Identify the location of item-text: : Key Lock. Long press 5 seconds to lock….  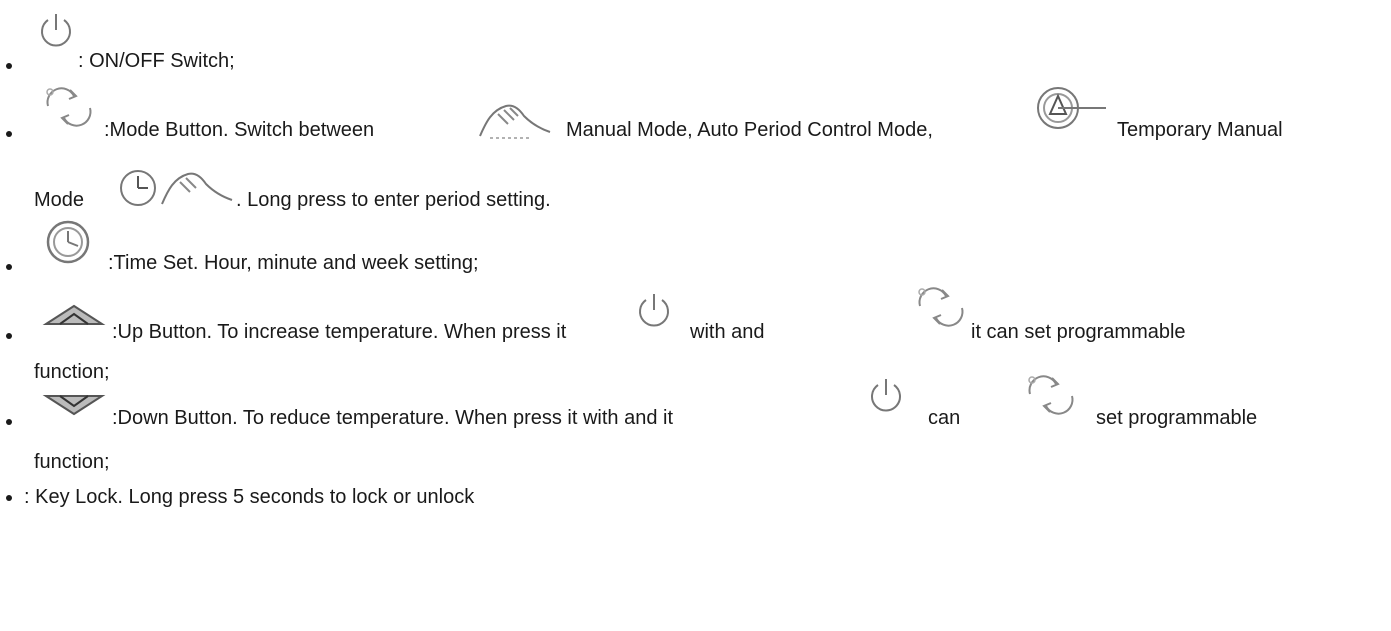
(249, 497).